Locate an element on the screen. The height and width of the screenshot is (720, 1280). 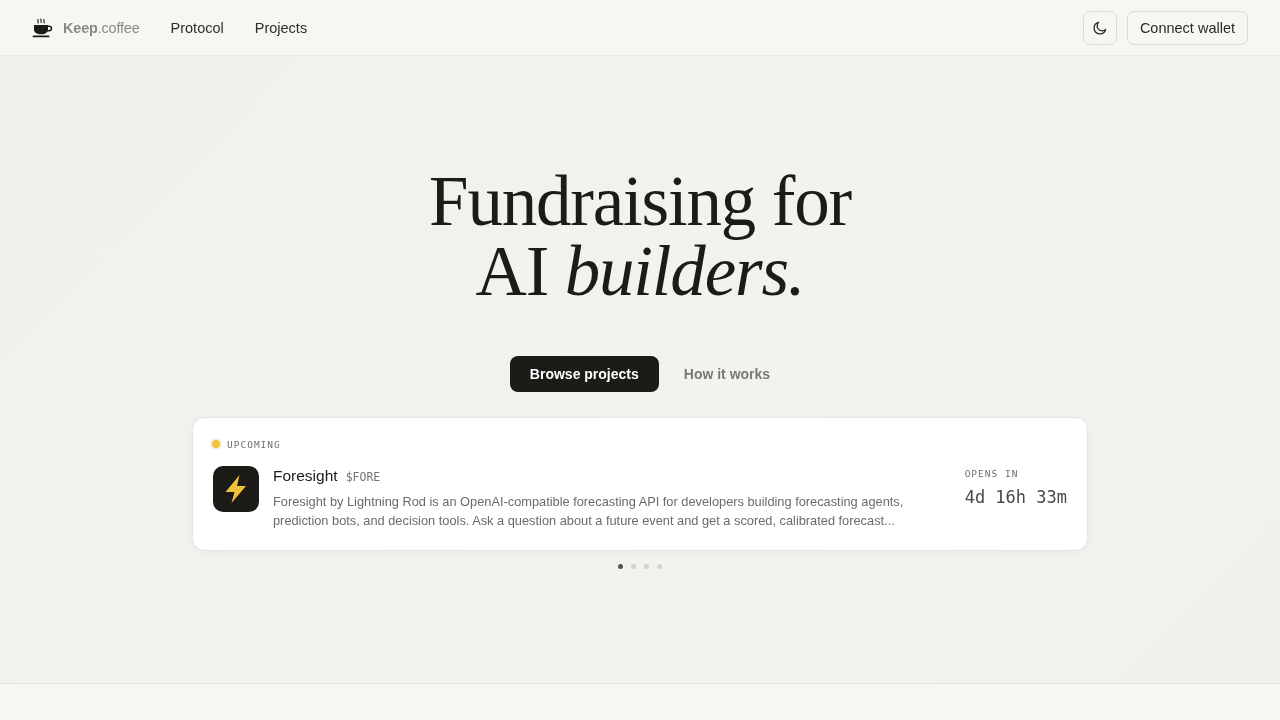
connect-wallet-button: Connect wallet is located at coordinates (1187, 27).